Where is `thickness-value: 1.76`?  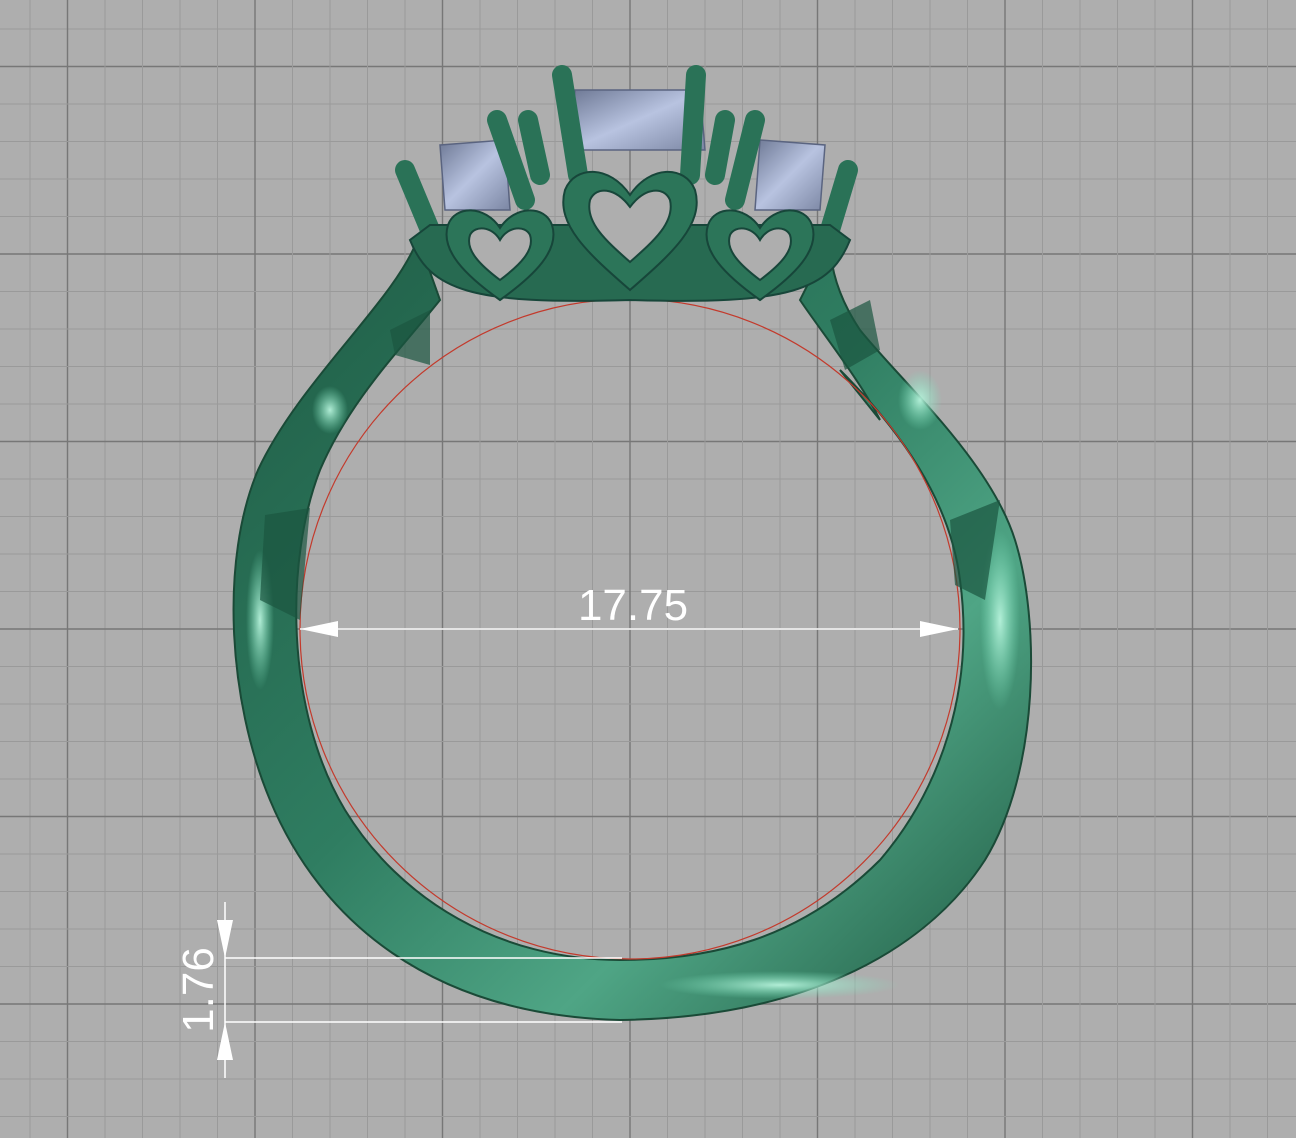
thickness-value: 1.76 is located at coordinates (198, 990).